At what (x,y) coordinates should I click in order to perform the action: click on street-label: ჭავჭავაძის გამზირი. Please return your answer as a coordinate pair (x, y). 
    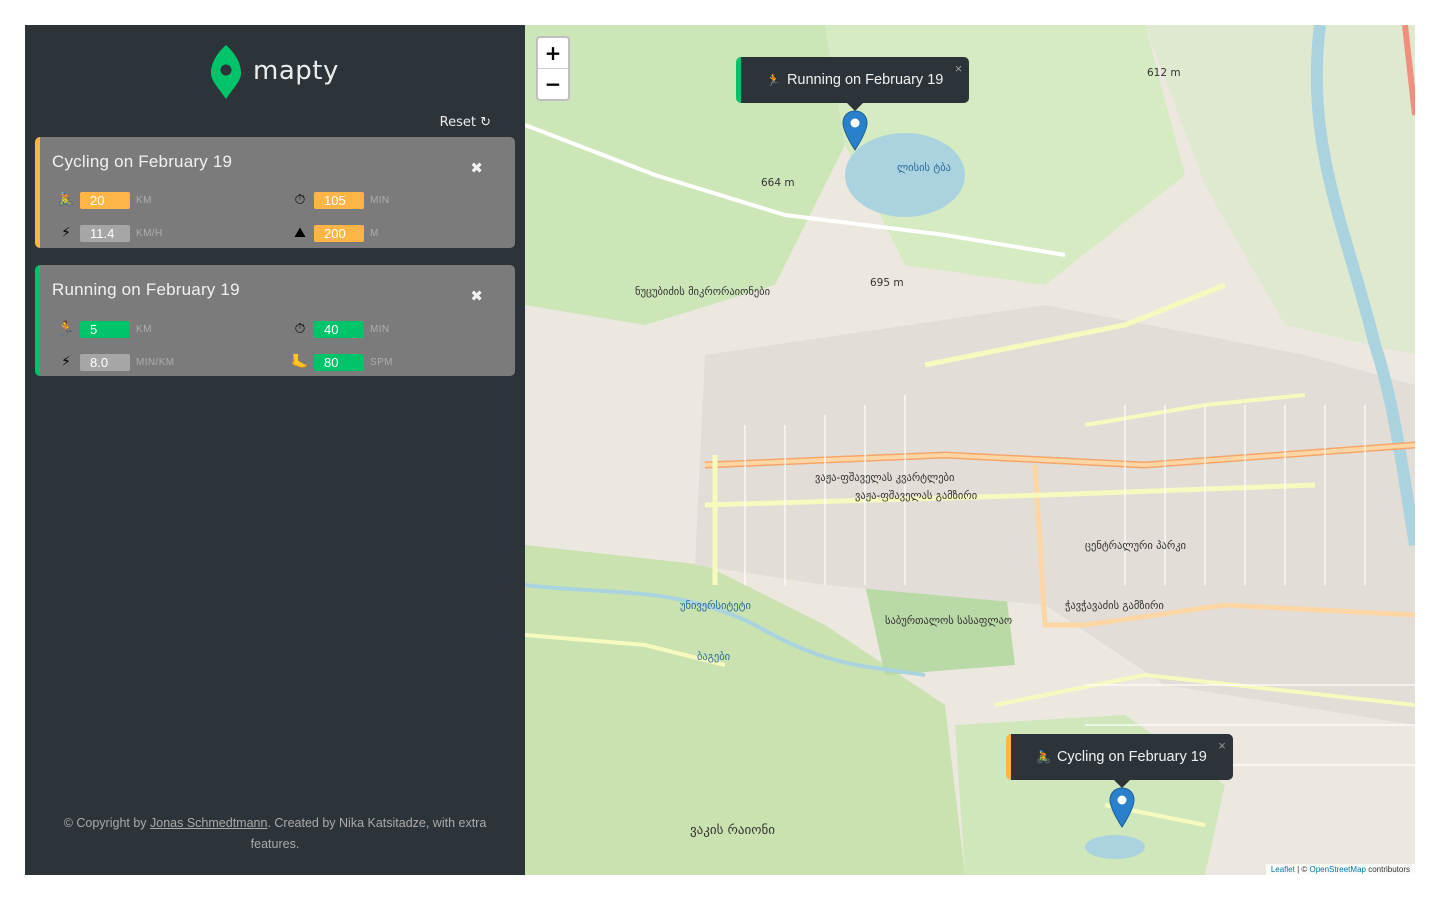
    Looking at the image, I should click on (1114, 606).